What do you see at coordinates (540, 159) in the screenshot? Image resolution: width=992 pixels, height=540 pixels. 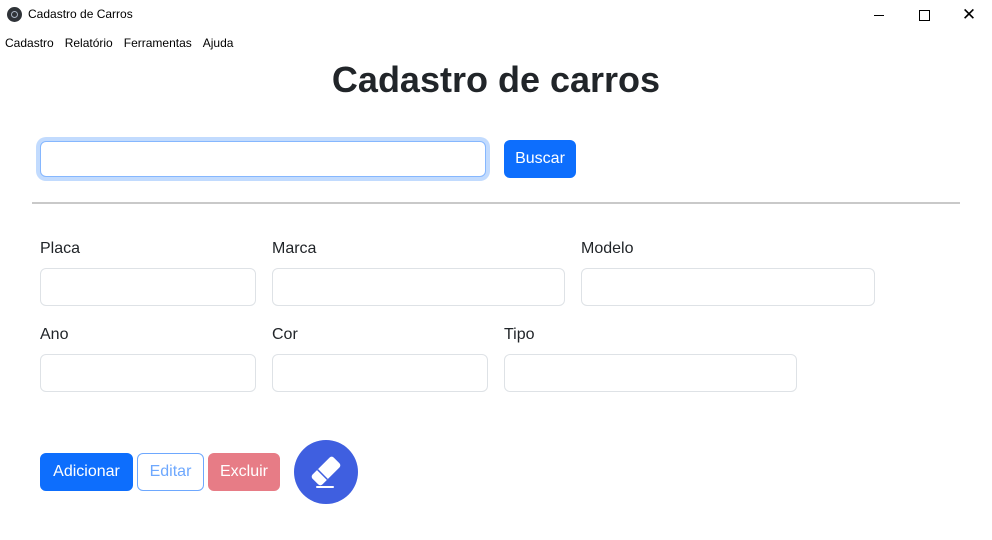 I see `search-button: Buscar` at bounding box center [540, 159].